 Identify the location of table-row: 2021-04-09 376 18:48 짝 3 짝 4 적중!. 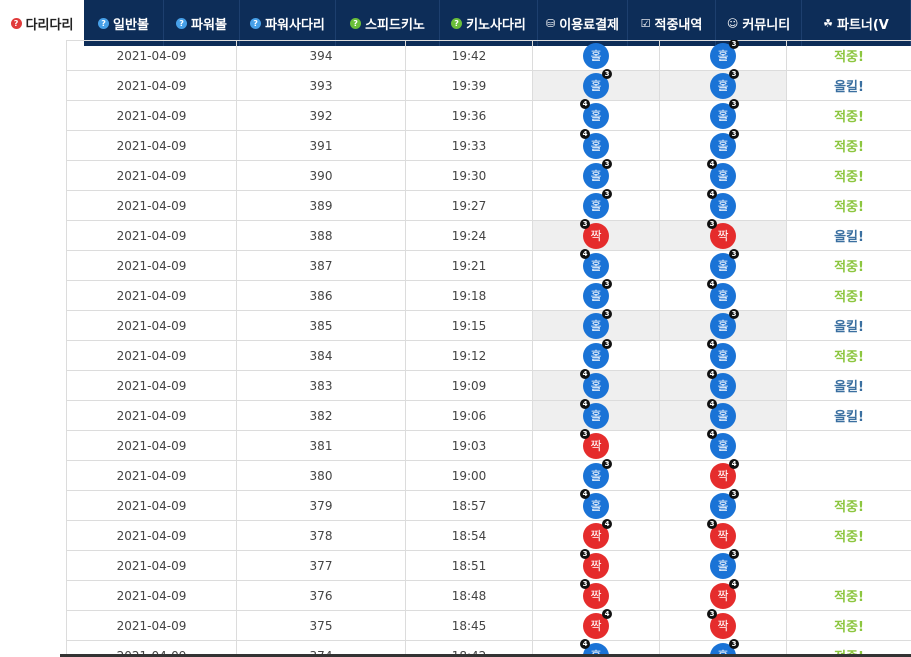
(488, 594).